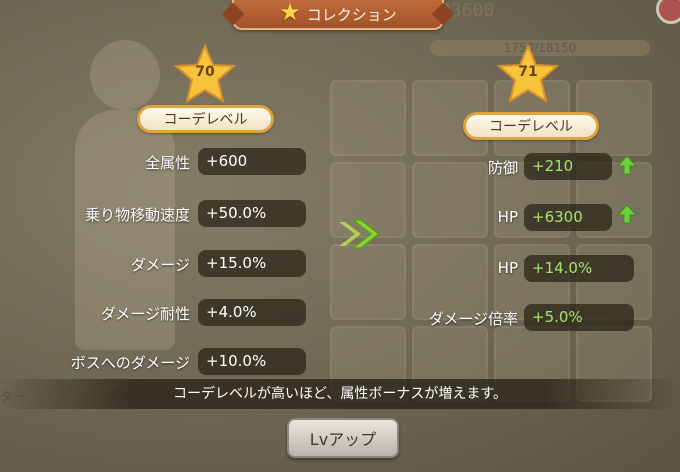 The width and height of the screenshot is (680, 472). What do you see at coordinates (579, 317) in the screenshot?
I see `next-stat-value: +5.0%` at bounding box center [579, 317].